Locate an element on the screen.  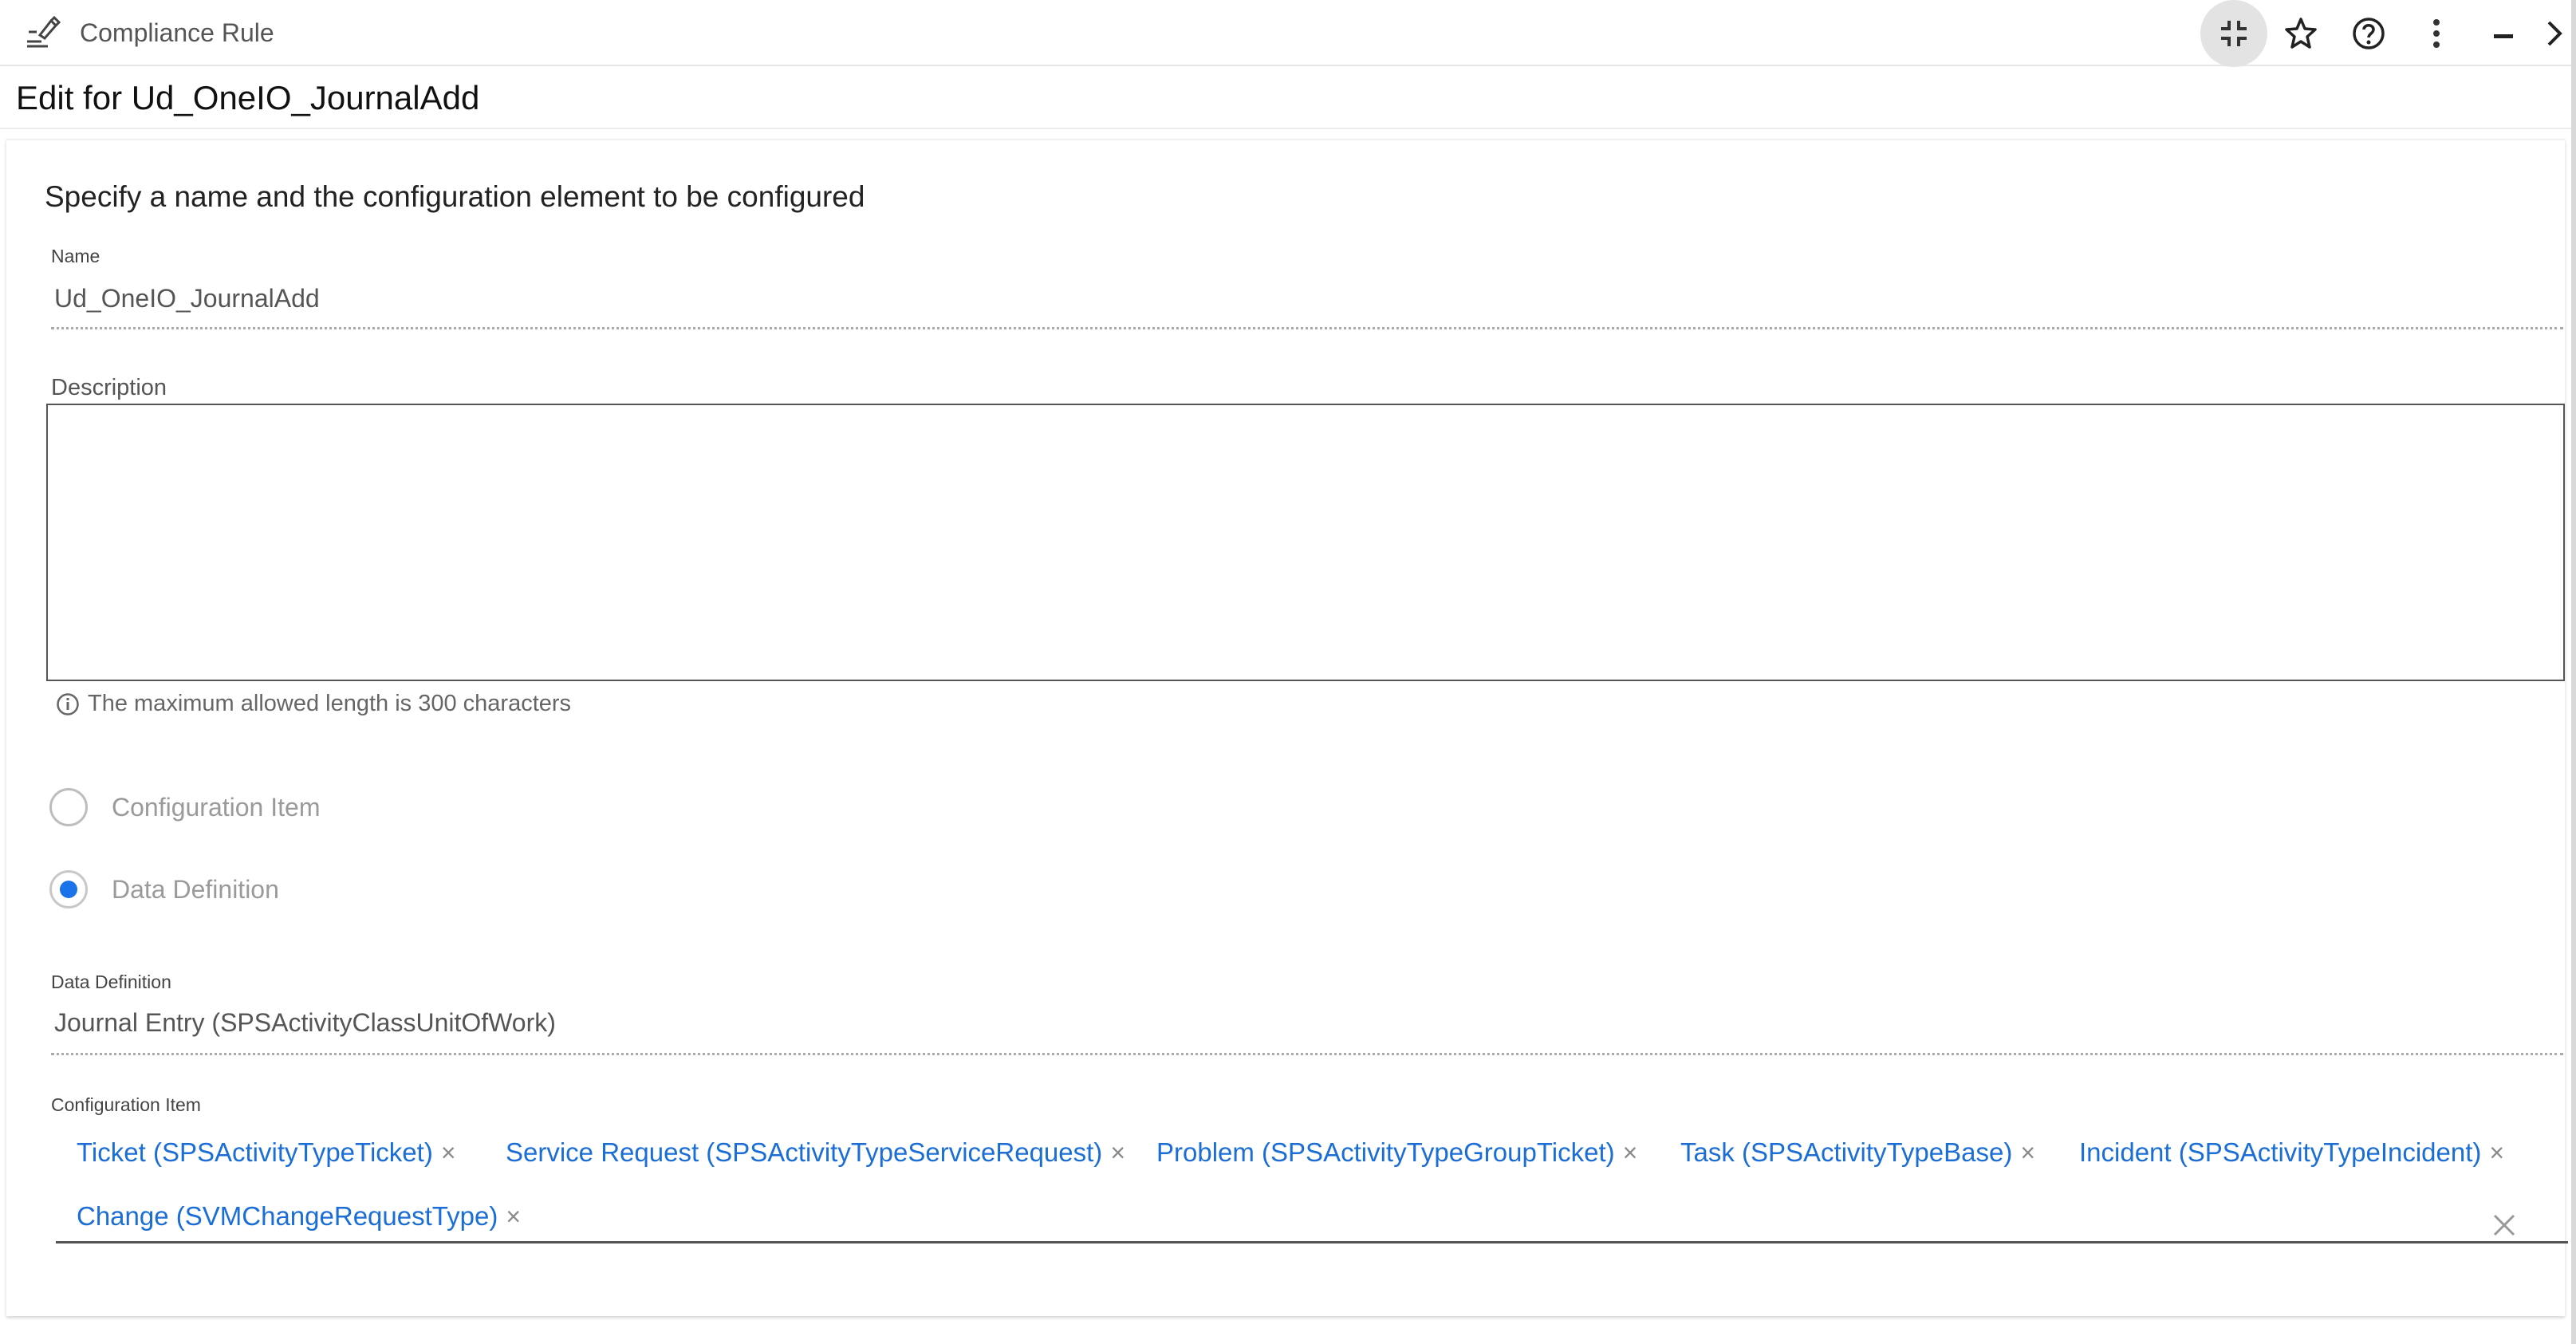
help-icon is located at coordinates (2369, 33).